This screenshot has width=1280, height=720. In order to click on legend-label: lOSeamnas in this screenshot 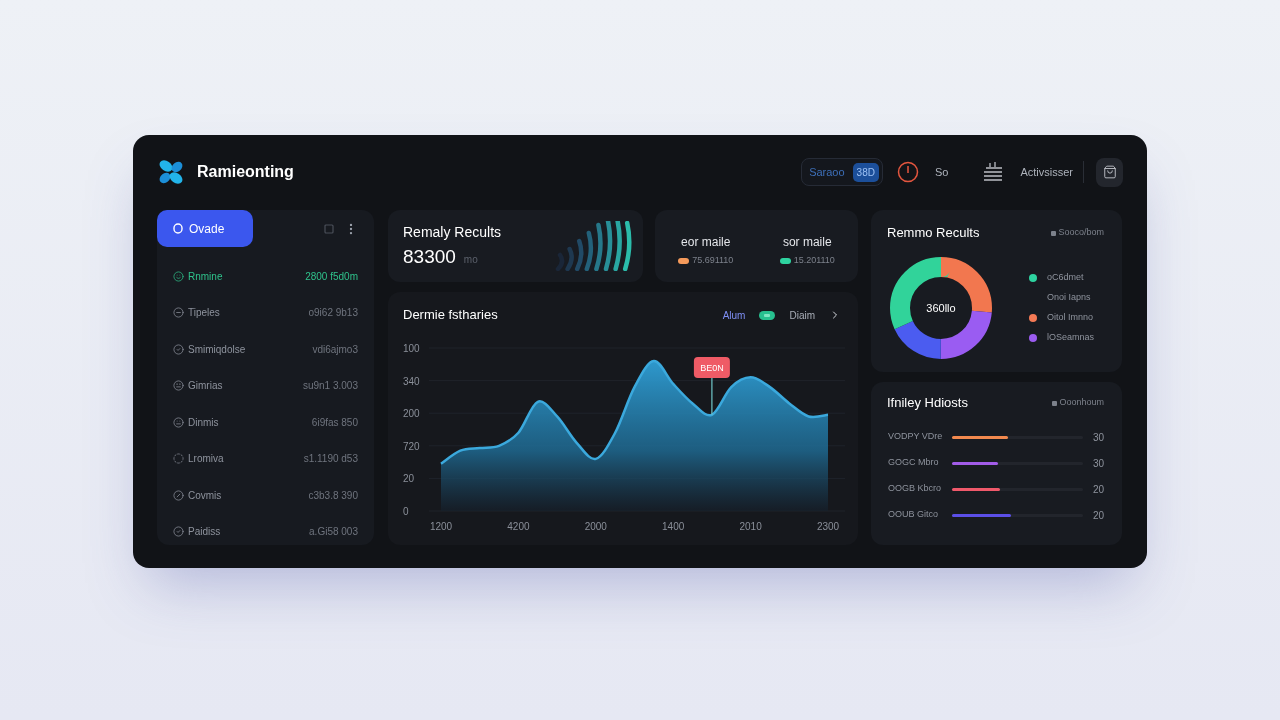, I will do `click(1071, 338)`.